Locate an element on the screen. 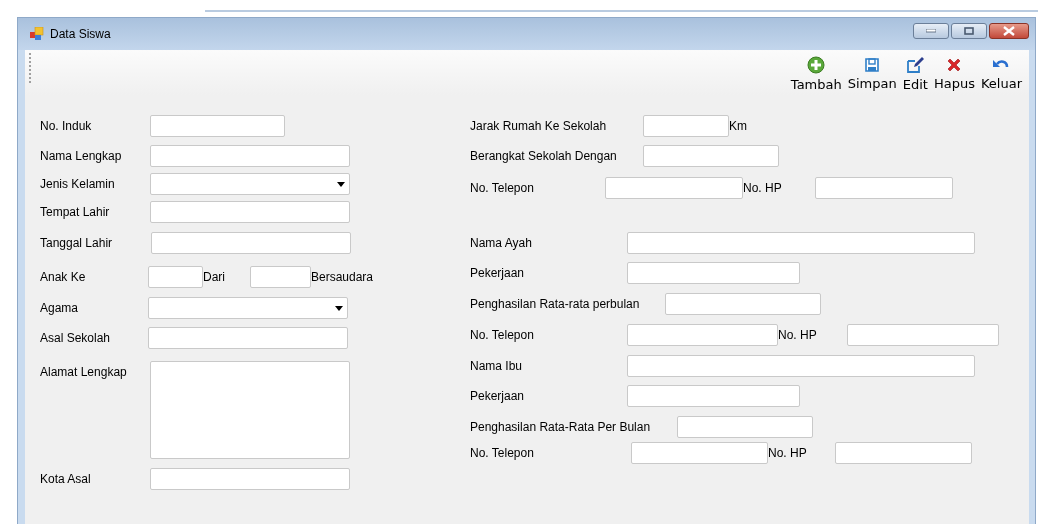  field-label: Alamat Lengkap is located at coordinates (83, 372).